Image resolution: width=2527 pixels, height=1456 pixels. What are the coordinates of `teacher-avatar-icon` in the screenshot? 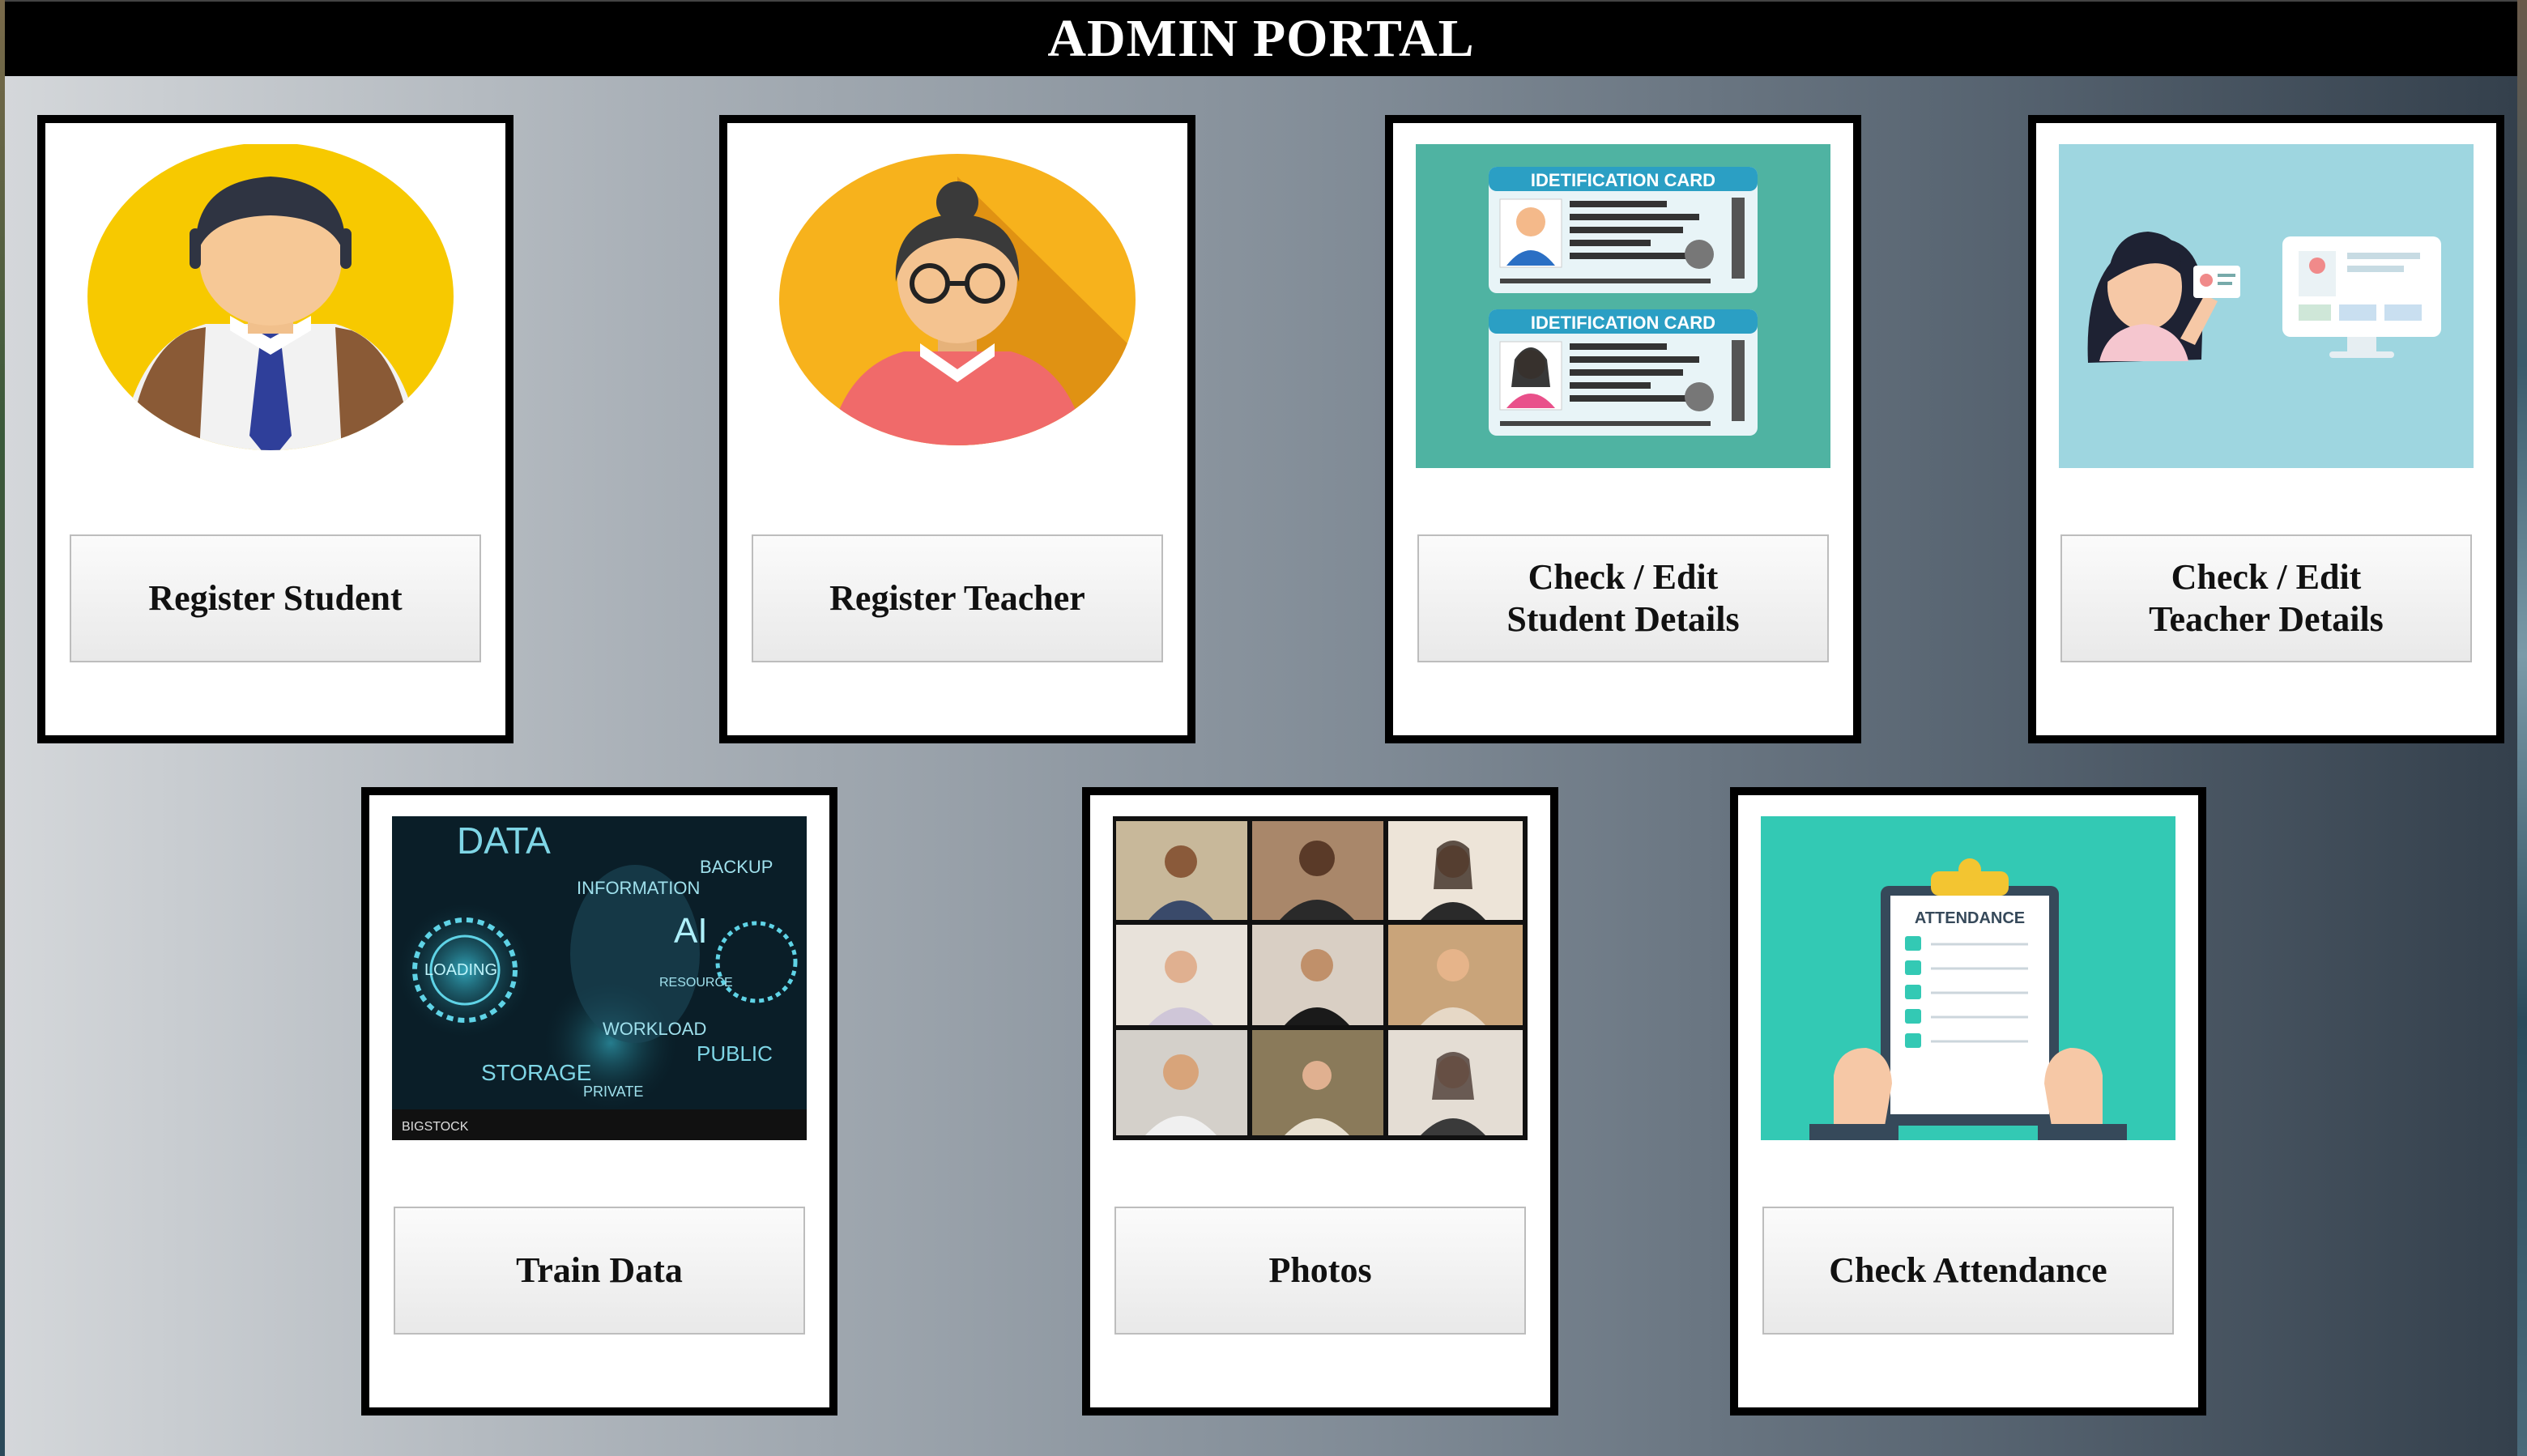 It's located at (957, 306).